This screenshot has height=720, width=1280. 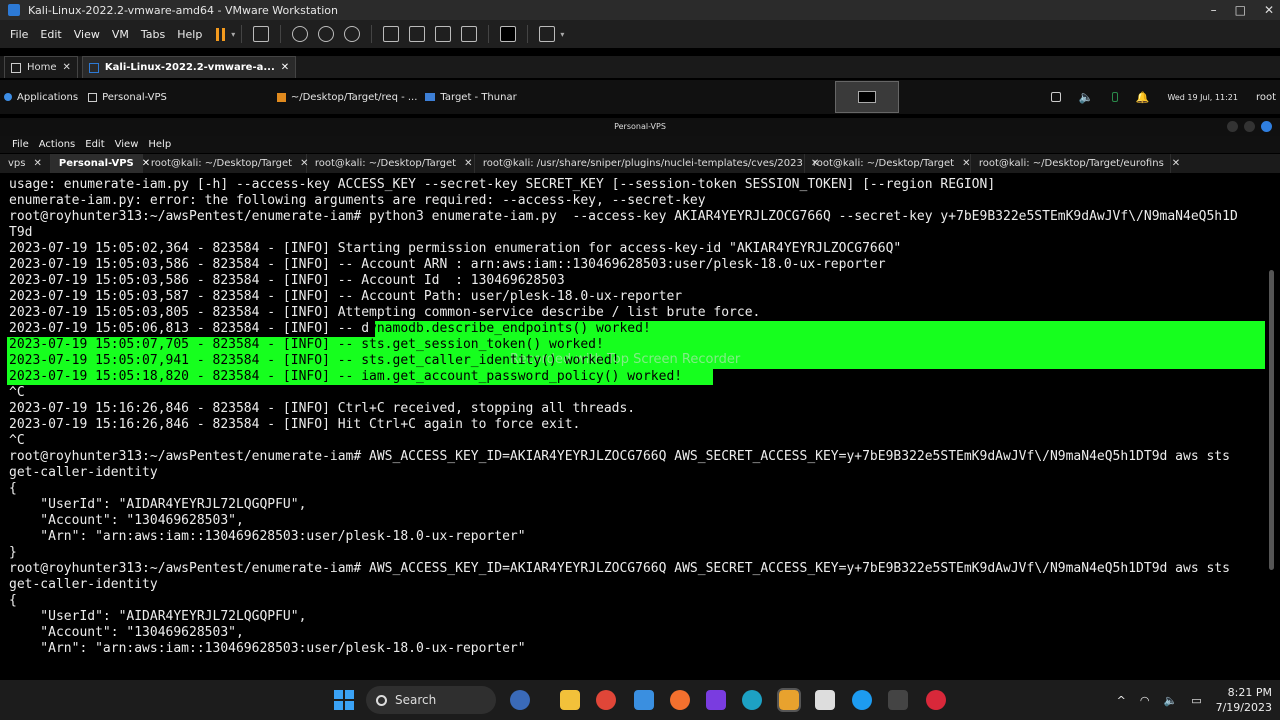 I want to click on snapshot-manager-icon, so click(x=352, y=34).